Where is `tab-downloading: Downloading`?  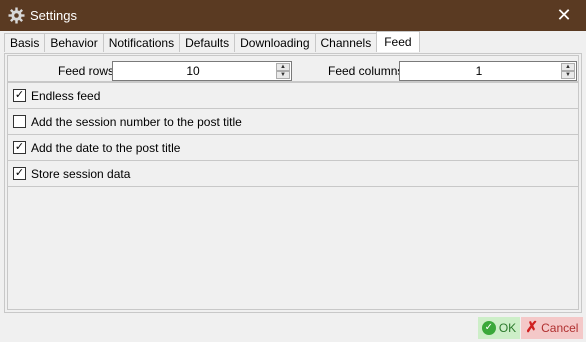
tab-downloading: Downloading is located at coordinates (275, 42).